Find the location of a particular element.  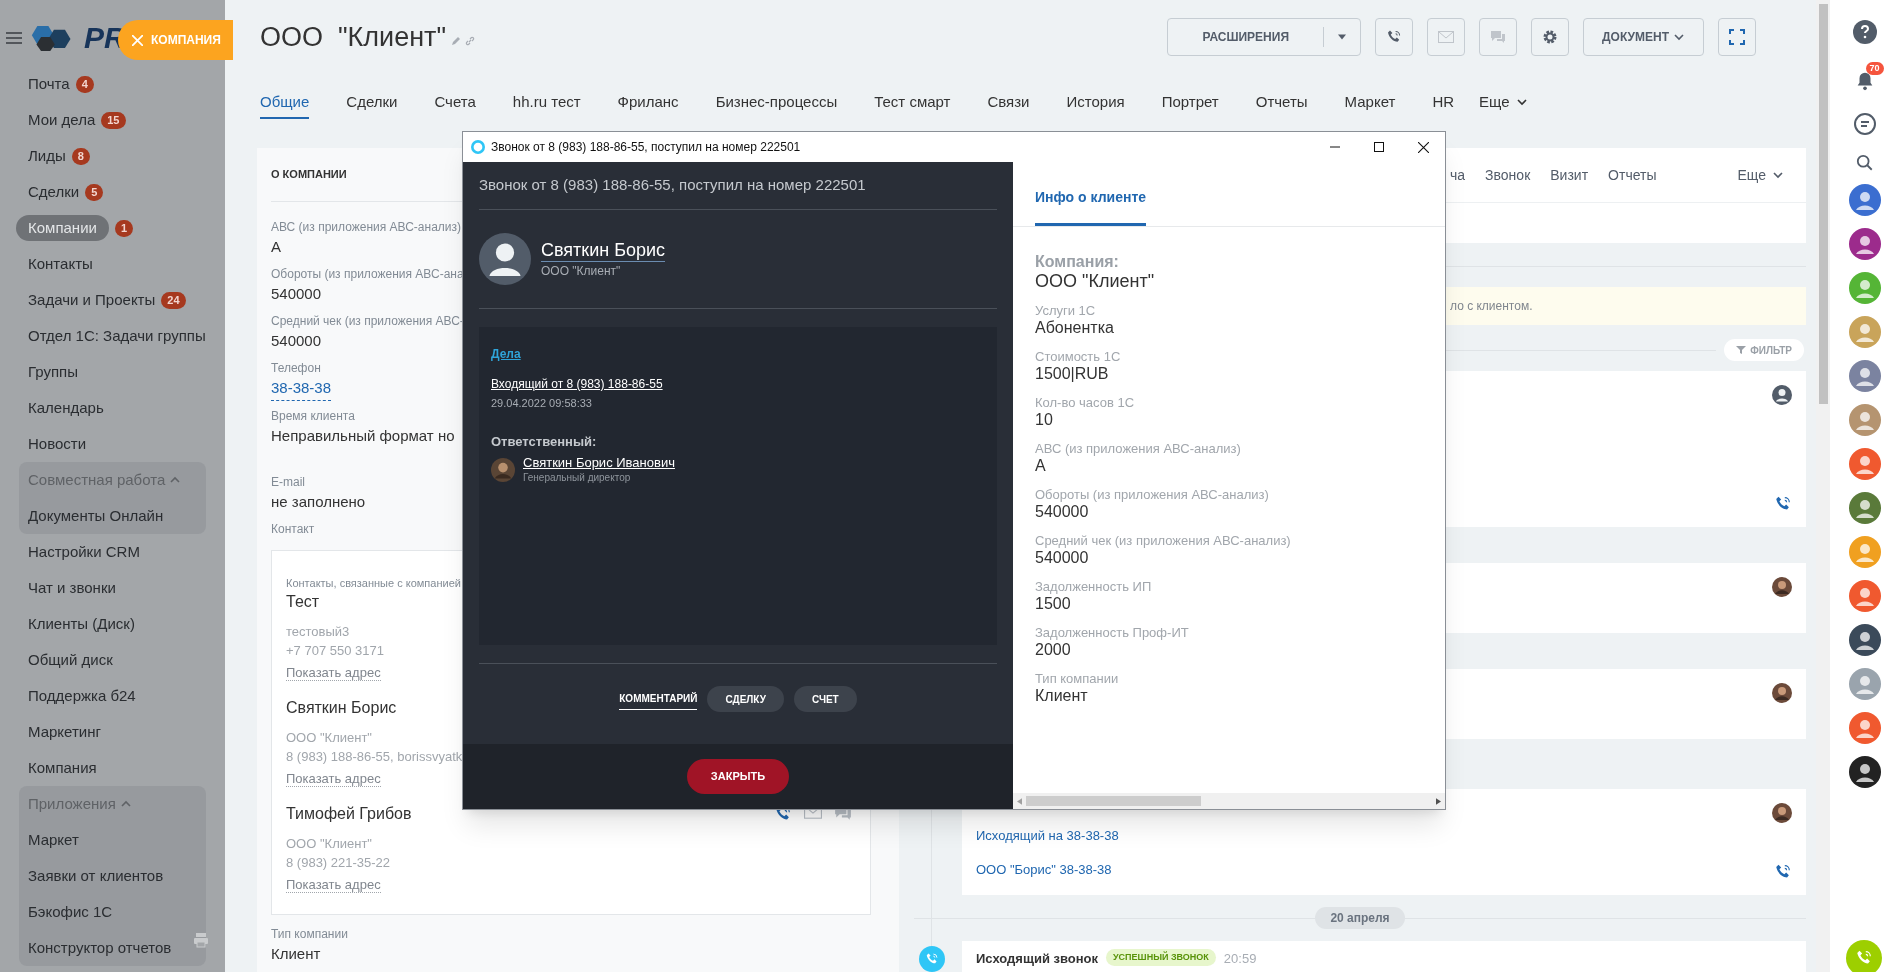

sidebar-item: Документы Онлайн is located at coordinates (96, 516).